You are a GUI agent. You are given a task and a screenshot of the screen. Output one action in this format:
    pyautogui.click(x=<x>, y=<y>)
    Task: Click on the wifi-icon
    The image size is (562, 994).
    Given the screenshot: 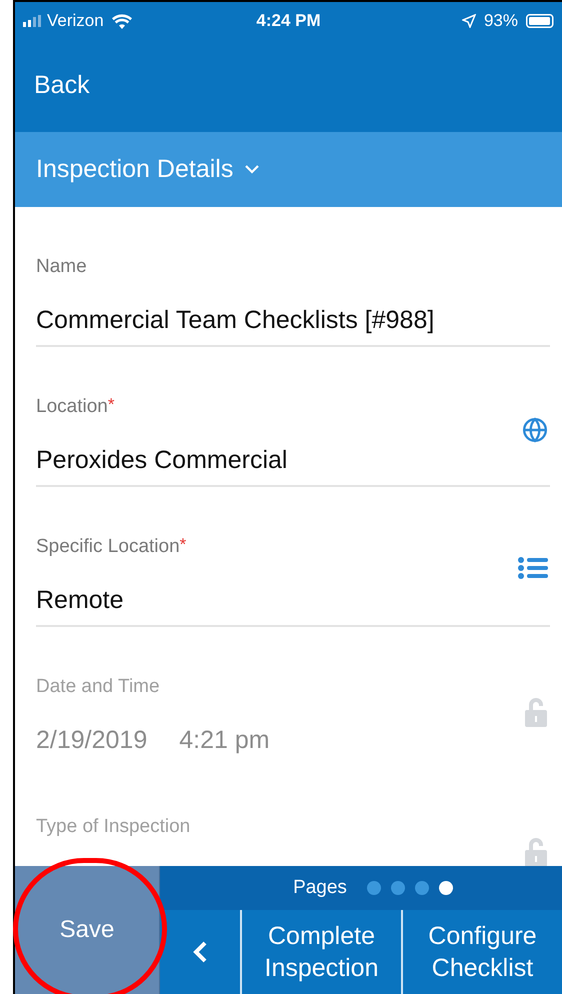 What is the action you would take?
    pyautogui.click(x=122, y=21)
    